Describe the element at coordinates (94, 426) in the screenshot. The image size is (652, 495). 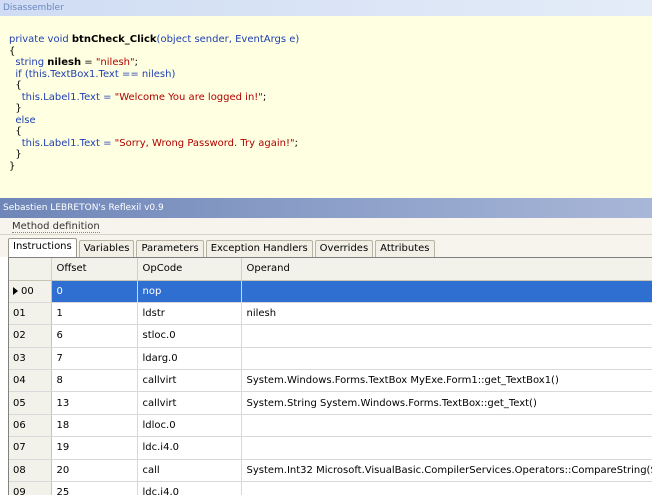
I see `offset-cell: 18` at that location.